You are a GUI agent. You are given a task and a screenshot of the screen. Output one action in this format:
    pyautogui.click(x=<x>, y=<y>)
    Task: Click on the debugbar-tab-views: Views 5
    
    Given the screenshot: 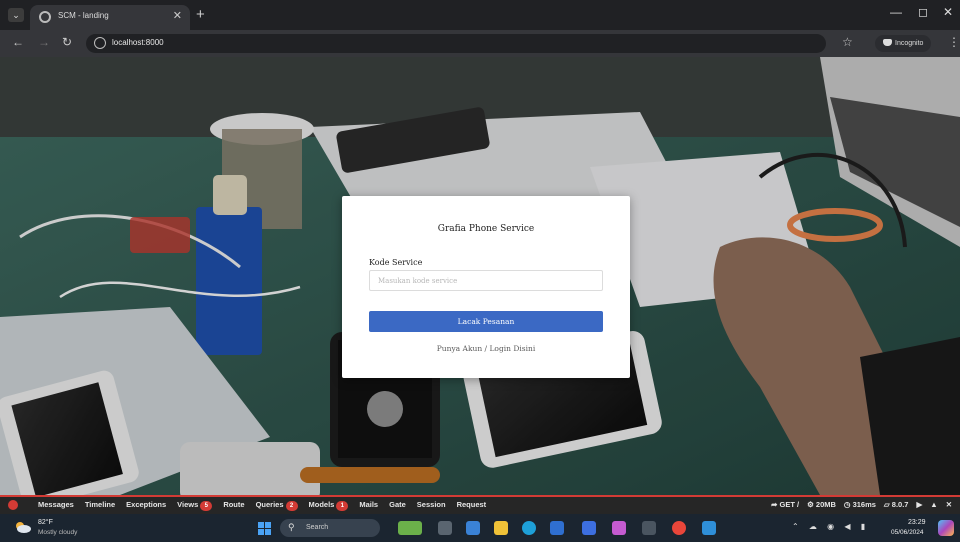 What is the action you would take?
    pyautogui.click(x=195, y=505)
    